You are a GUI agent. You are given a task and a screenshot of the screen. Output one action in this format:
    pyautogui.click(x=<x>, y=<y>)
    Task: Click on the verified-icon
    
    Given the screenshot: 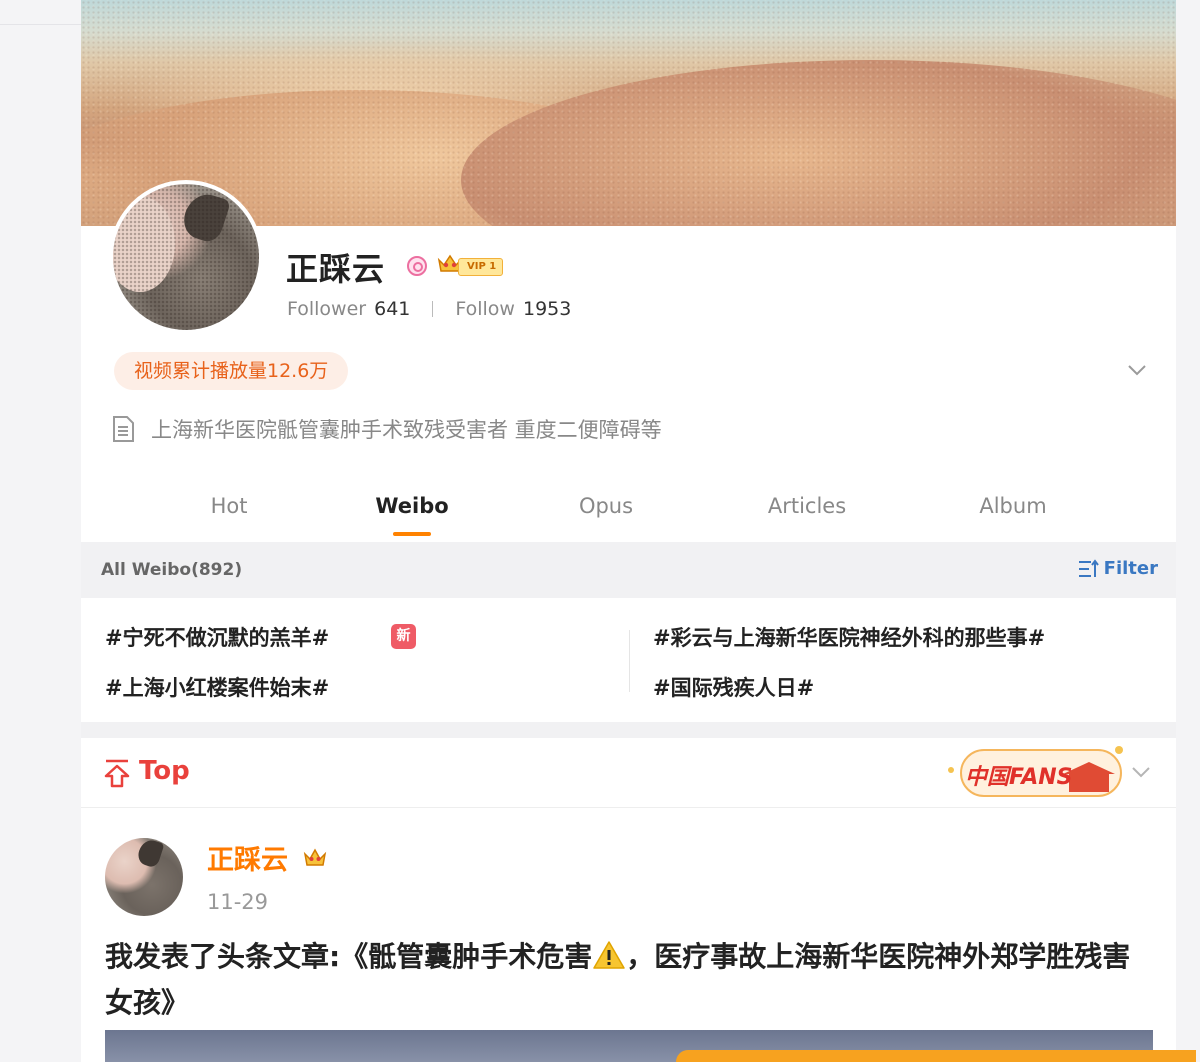 What is the action you would take?
    pyautogui.click(x=417, y=266)
    